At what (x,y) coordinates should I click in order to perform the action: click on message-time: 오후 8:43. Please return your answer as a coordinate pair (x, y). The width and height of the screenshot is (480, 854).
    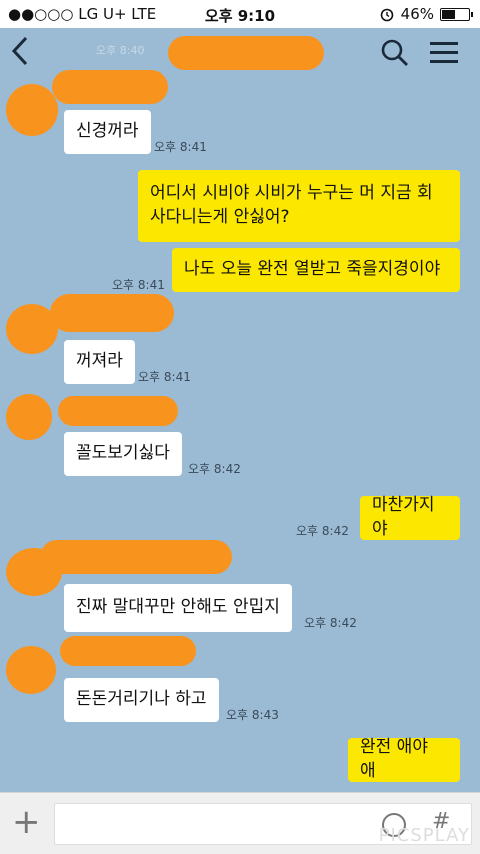
    Looking at the image, I should click on (252, 715).